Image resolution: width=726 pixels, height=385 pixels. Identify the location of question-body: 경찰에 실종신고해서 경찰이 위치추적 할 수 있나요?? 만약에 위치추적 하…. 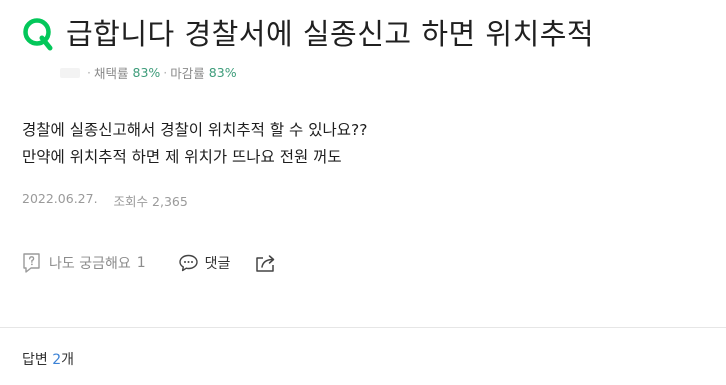
(194, 144).